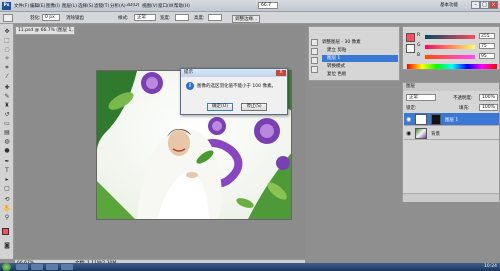  What do you see at coordinates (123, 18) in the screenshot?
I see `style-label: 样式:` at bounding box center [123, 18].